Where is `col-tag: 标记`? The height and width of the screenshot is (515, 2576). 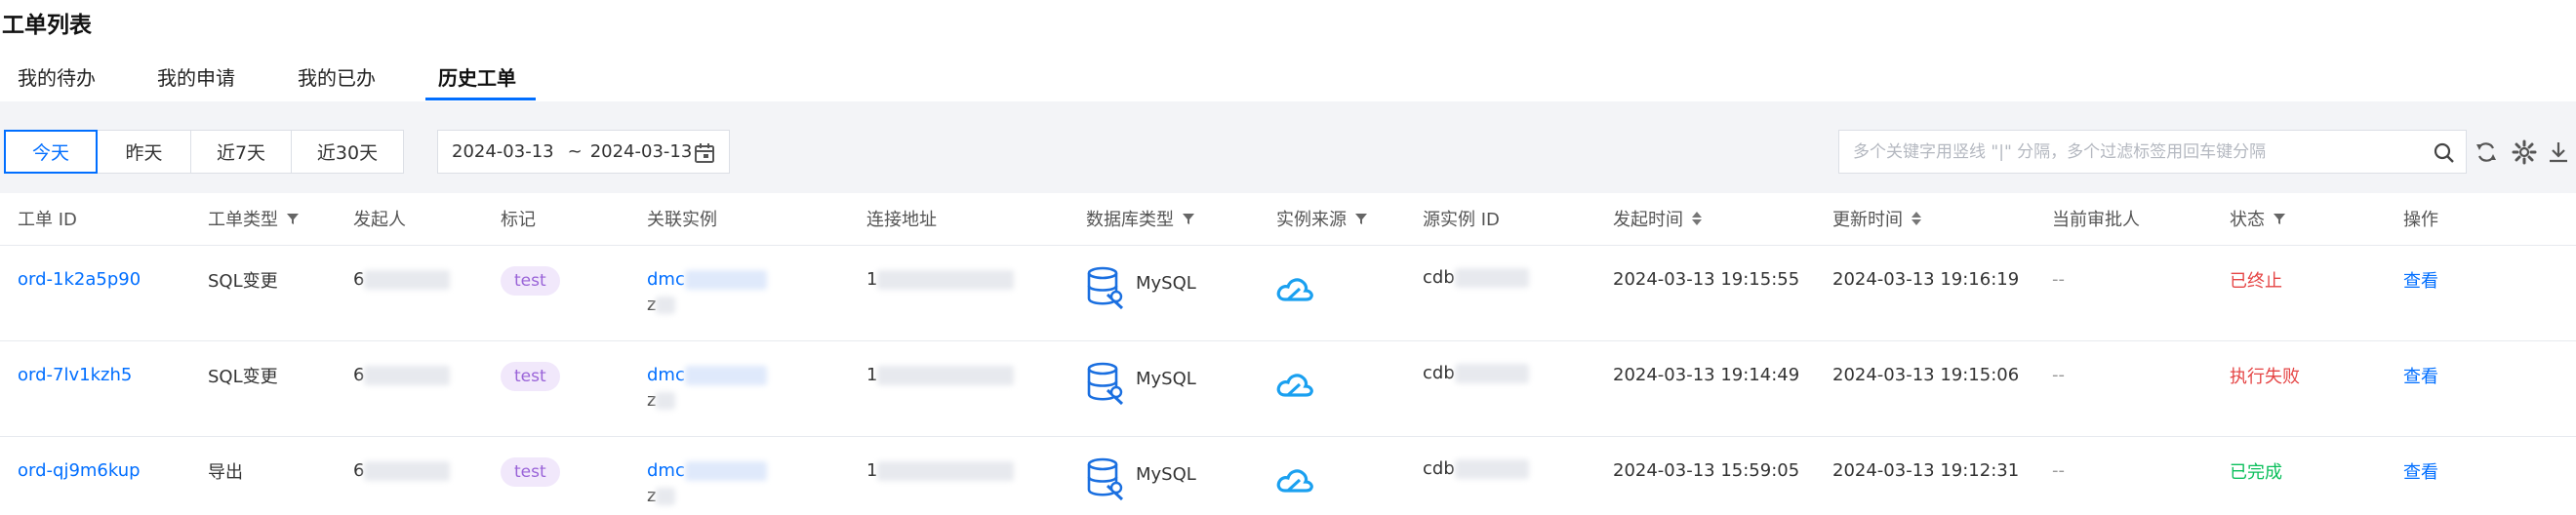
col-tag: 标记 is located at coordinates (518, 220).